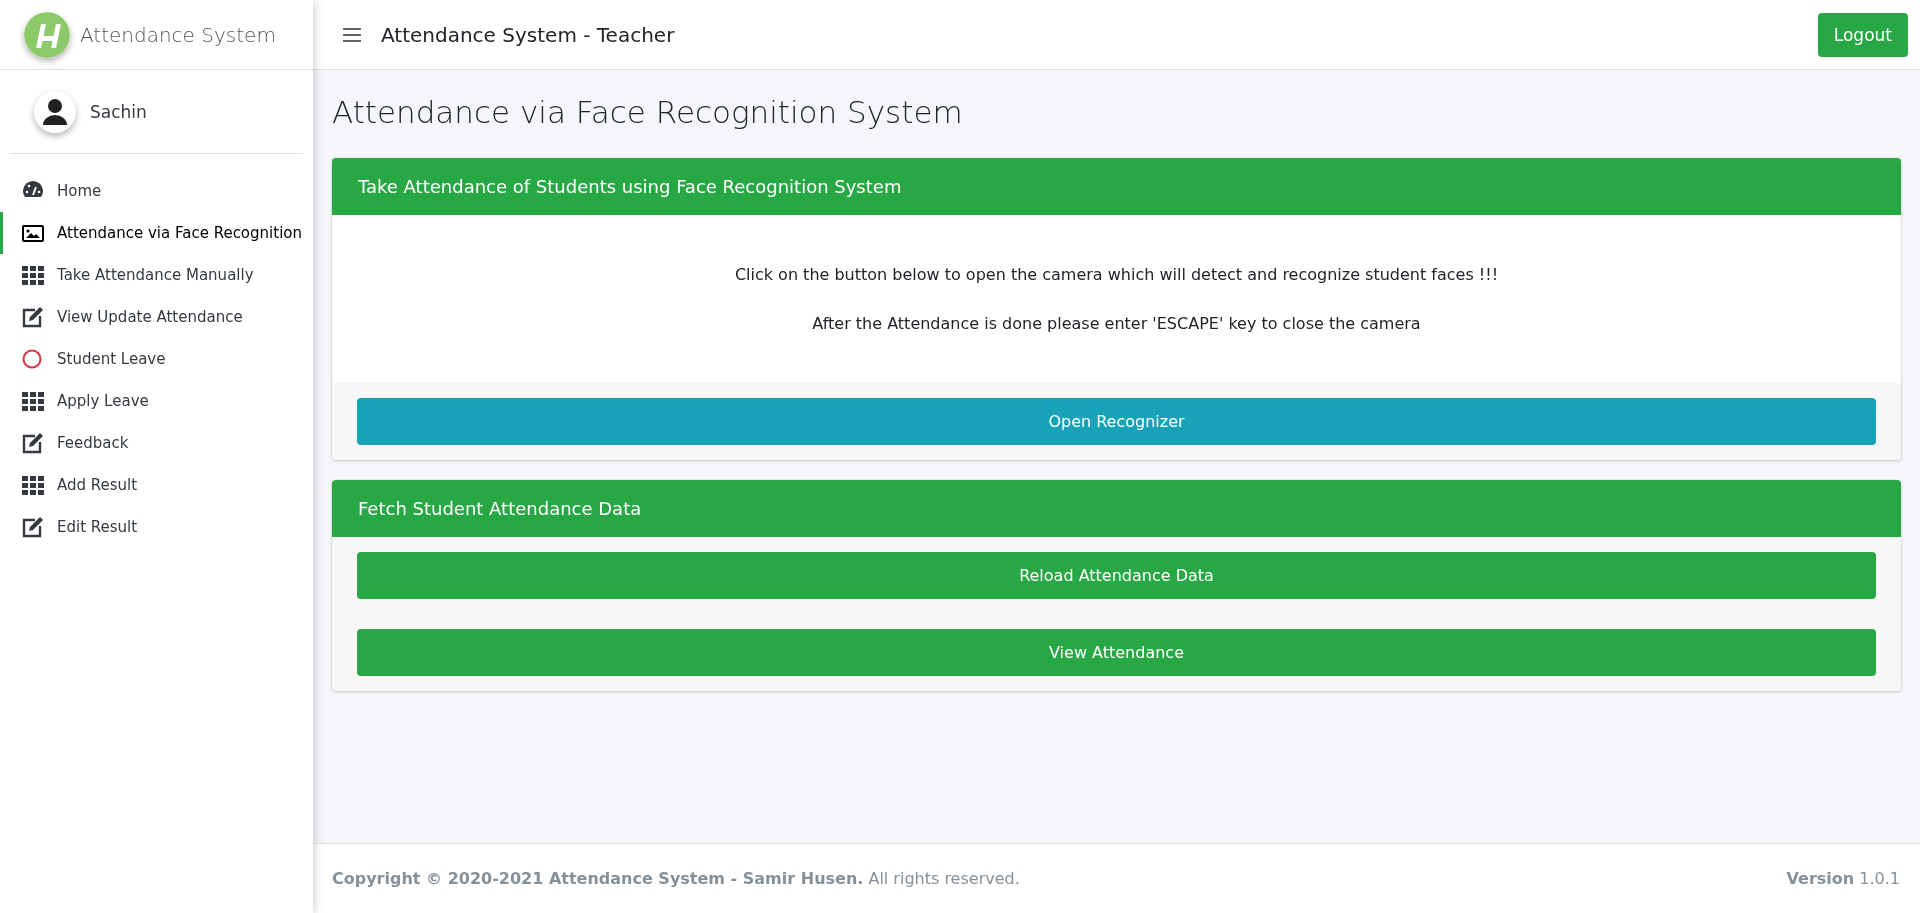 This screenshot has height=913, width=1920. What do you see at coordinates (118, 112) in the screenshot?
I see `user-name: Sachin` at bounding box center [118, 112].